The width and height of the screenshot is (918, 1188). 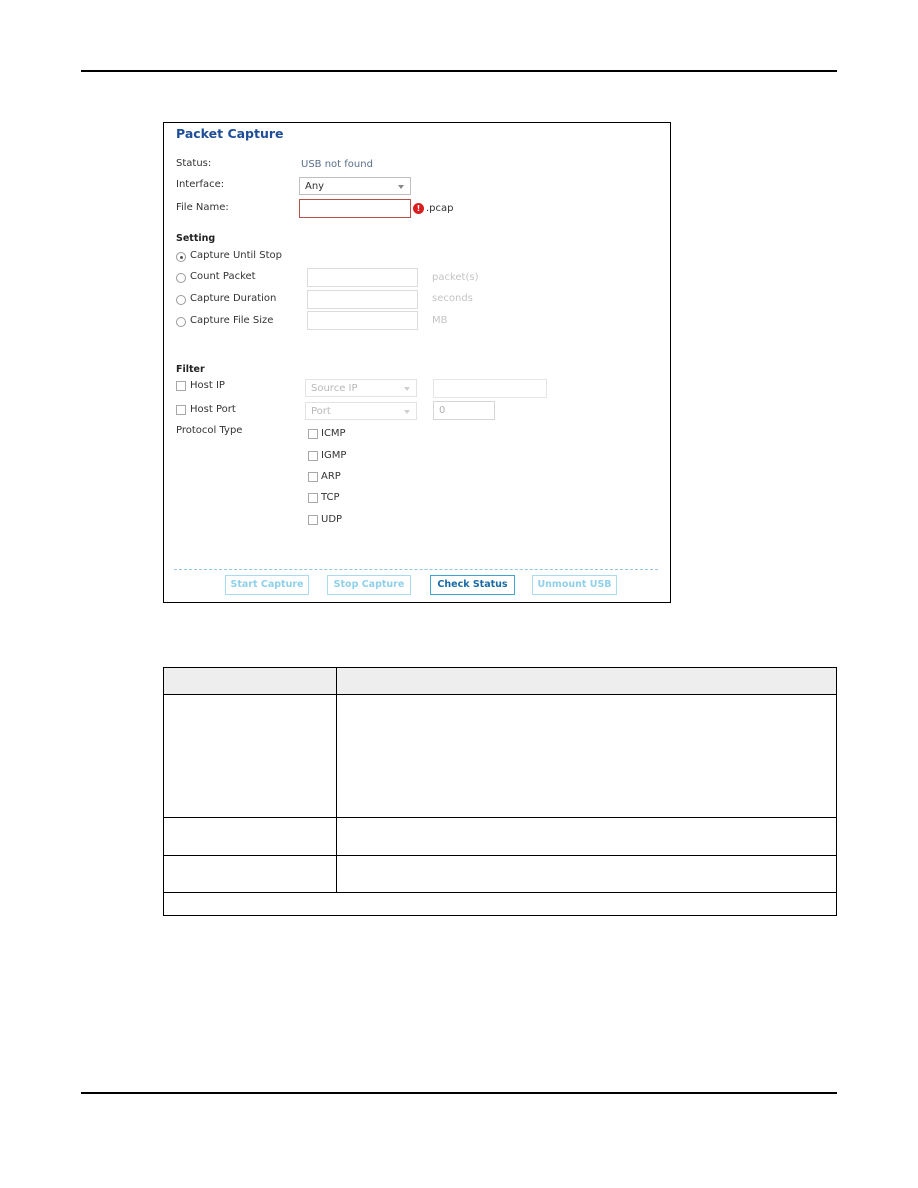 I want to click on udp-checkbox, so click(x=313, y=520).